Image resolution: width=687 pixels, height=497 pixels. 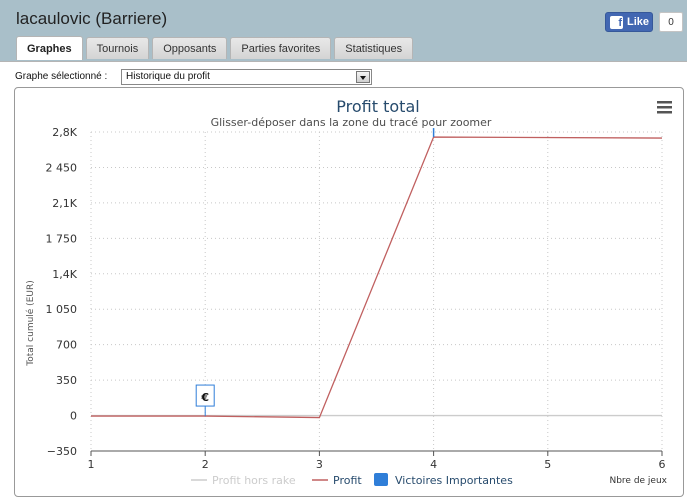 I want to click on tab-statistiques: Statistiques, so click(x=374, y=48).